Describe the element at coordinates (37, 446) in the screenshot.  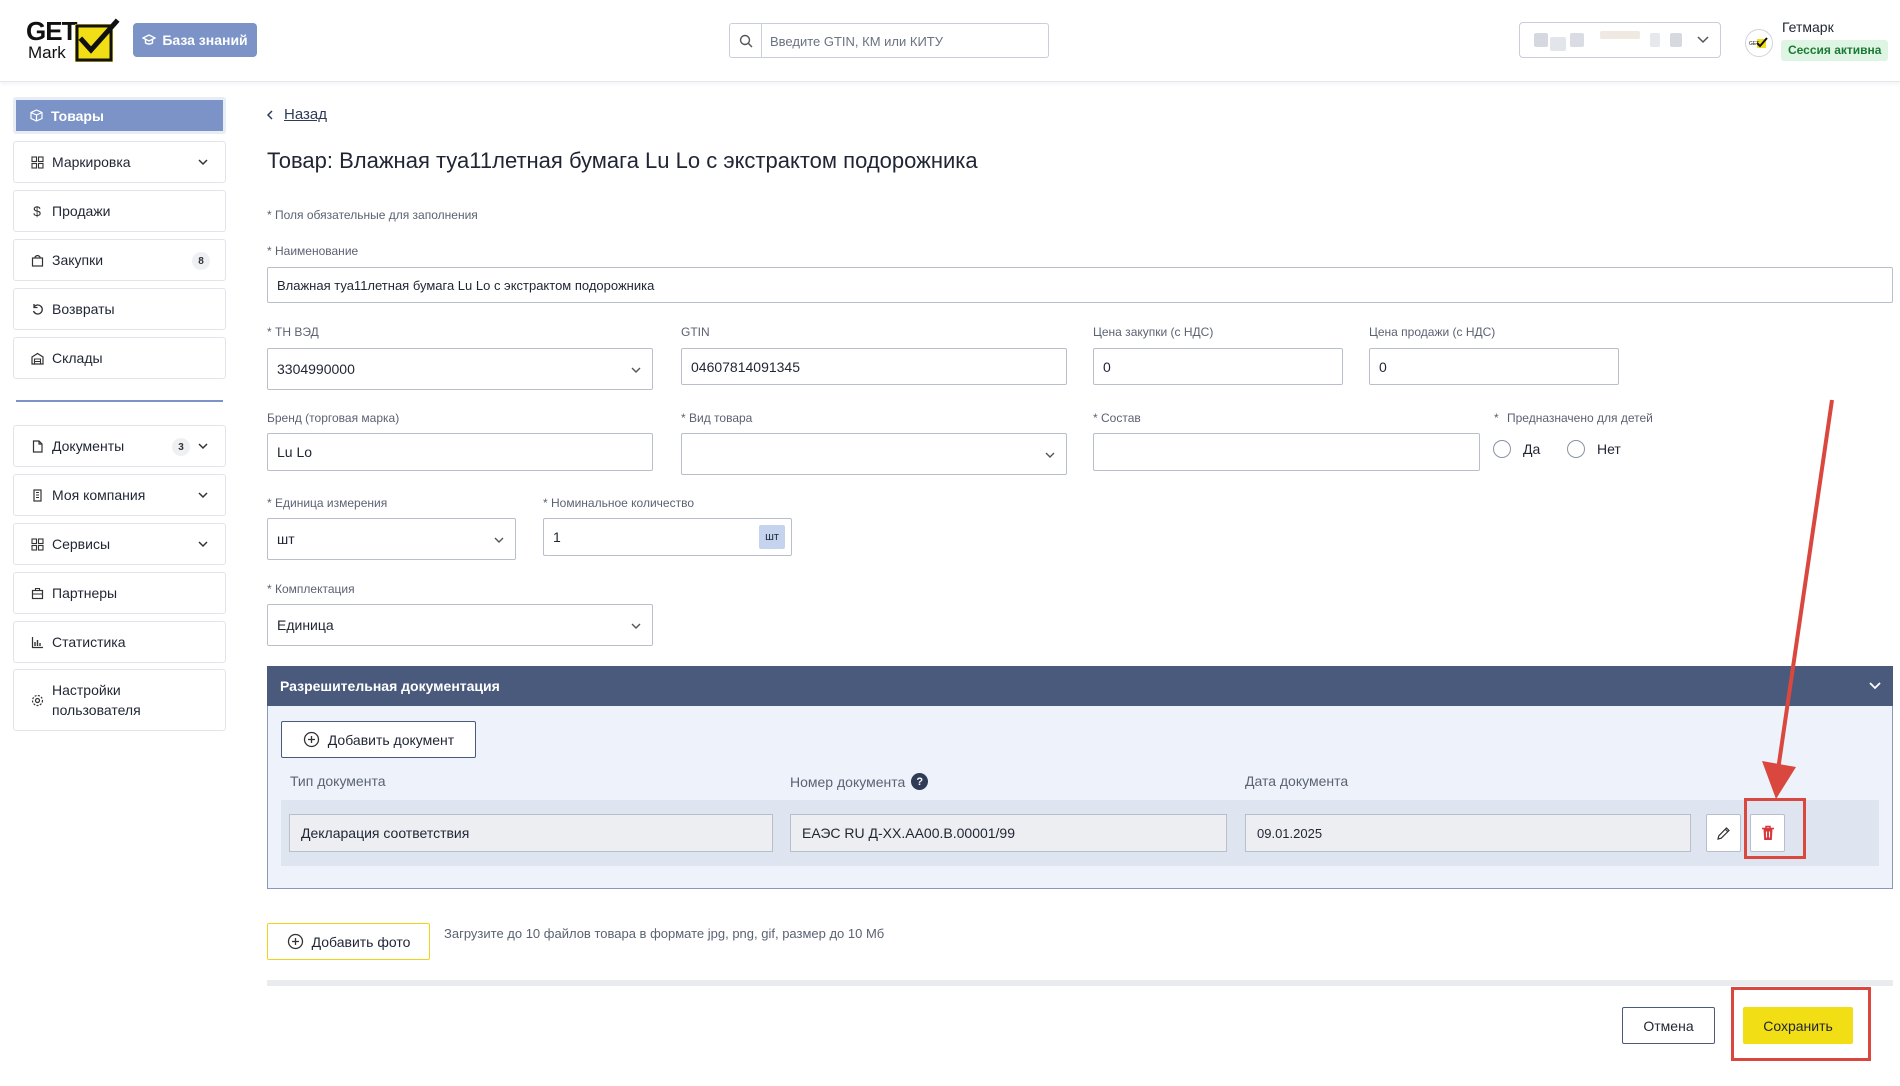
I see `document-icon` at that location.